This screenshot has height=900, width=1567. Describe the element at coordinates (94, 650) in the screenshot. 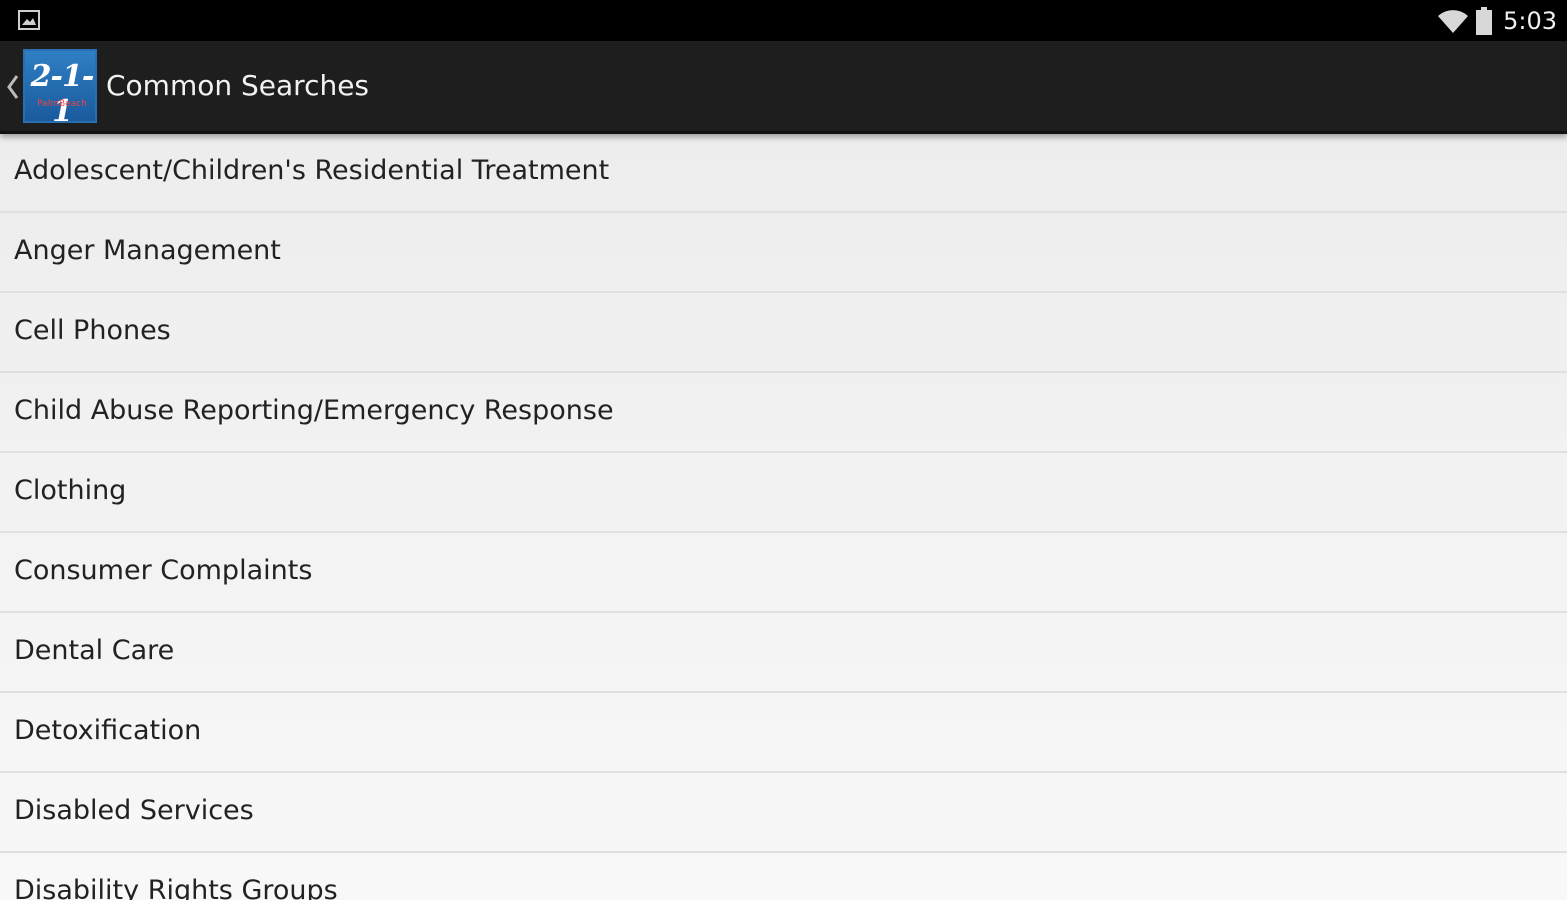

I see `list-item-label: Dental Care` at that location.